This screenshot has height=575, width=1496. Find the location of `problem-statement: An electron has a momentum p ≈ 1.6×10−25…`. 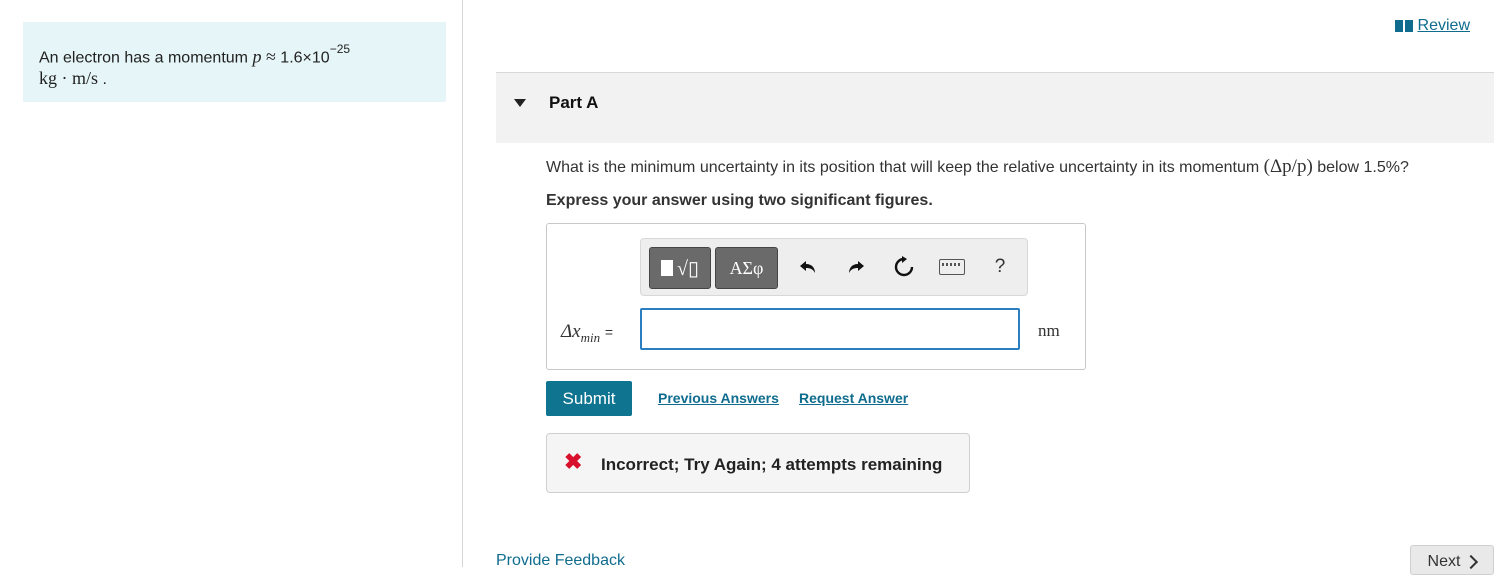

problem-statement: An electron has a momentum p ≈ 1.6×10−25… is located at coordinates (194, 66).